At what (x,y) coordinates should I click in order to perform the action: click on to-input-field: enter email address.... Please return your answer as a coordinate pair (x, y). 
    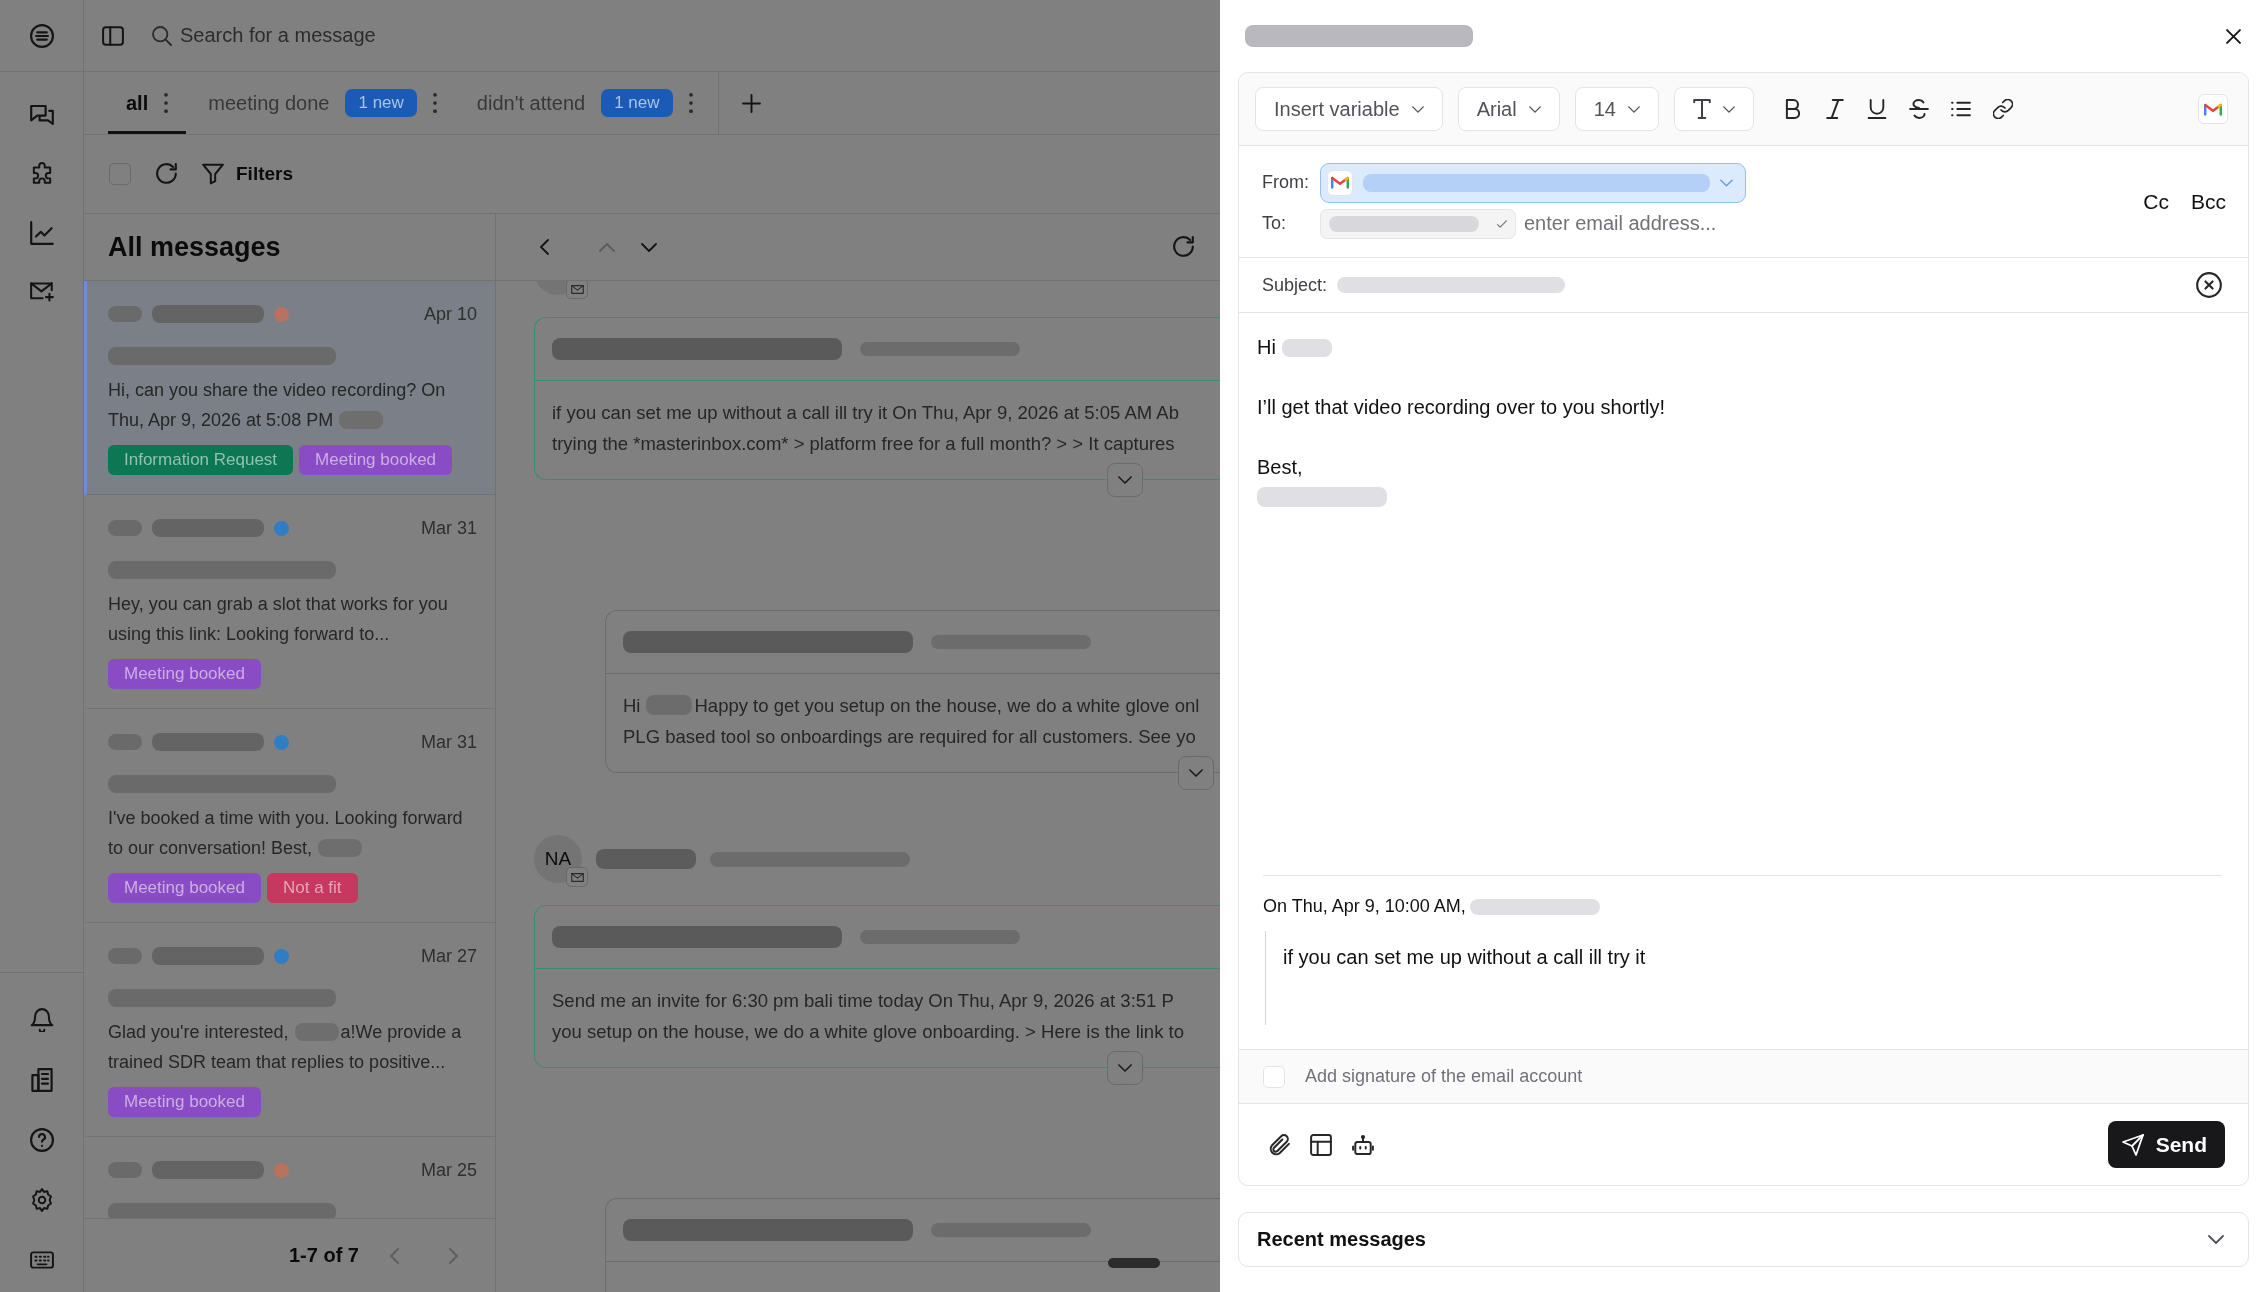
    Looking at the image, I should click on (1644, 223).